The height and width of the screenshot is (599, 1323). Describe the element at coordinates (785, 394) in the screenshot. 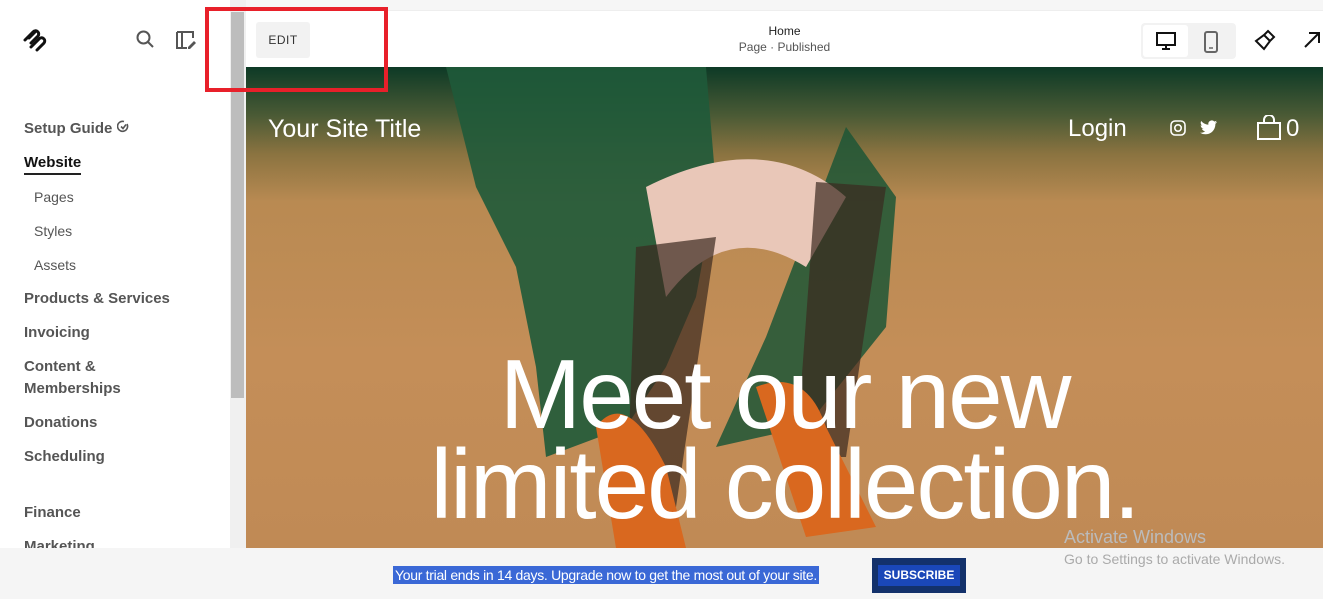

I see `headline-line-1: Meet our new` at that location.